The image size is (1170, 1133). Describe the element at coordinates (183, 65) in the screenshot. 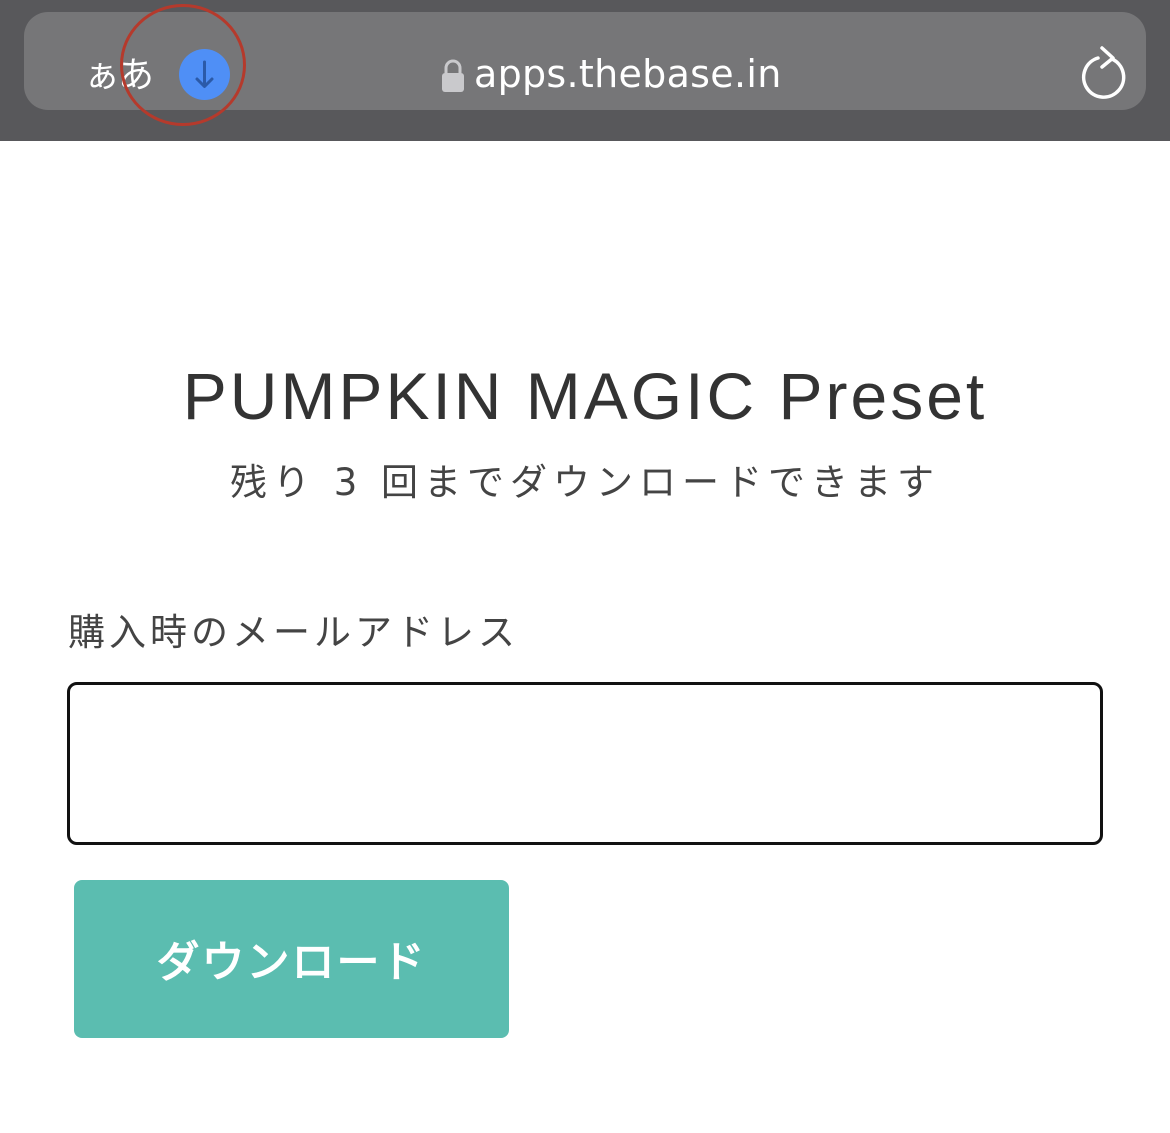

I see `highlight-annotation-circle` at that location.